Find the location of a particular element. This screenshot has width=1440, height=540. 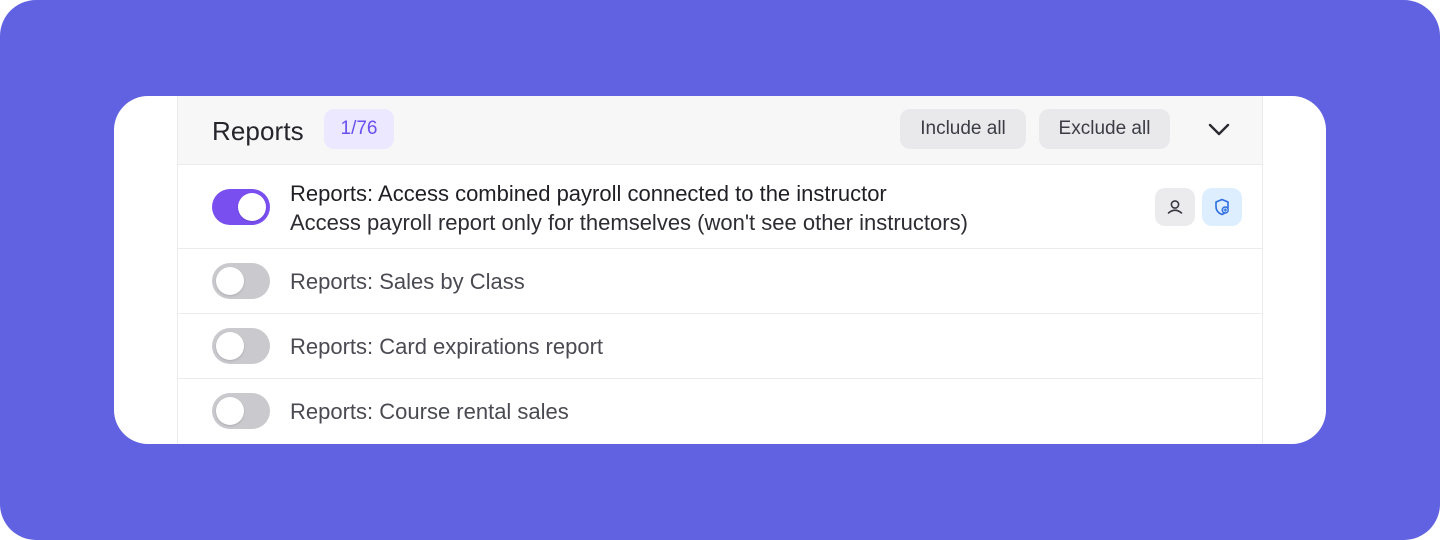

shield-icon is located at coordinates (1222, 207).